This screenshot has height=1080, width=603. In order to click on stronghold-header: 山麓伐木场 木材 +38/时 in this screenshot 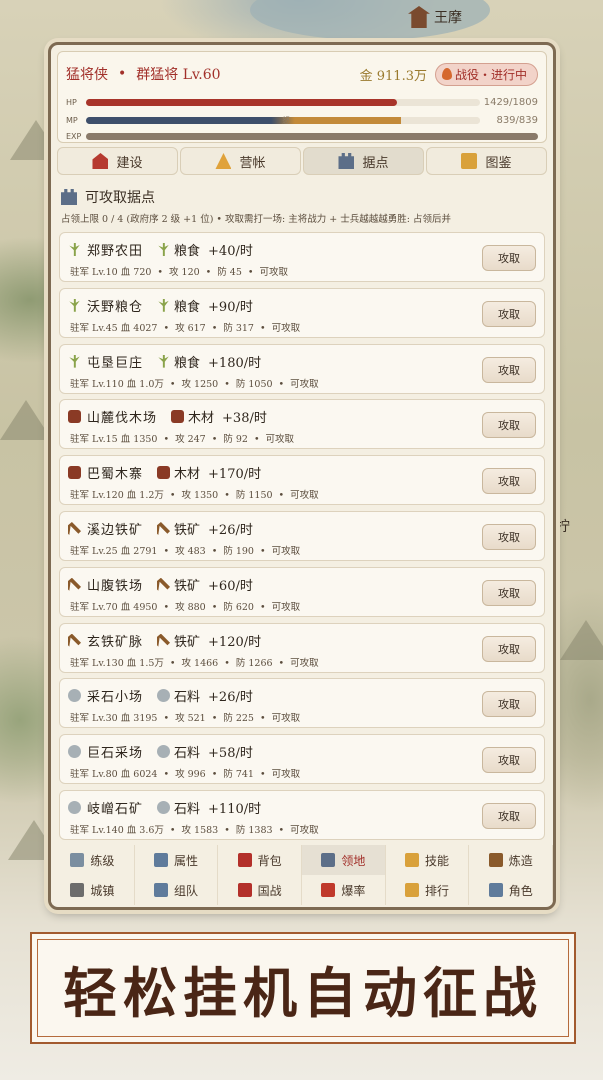, I will do `click(167, 416)`.